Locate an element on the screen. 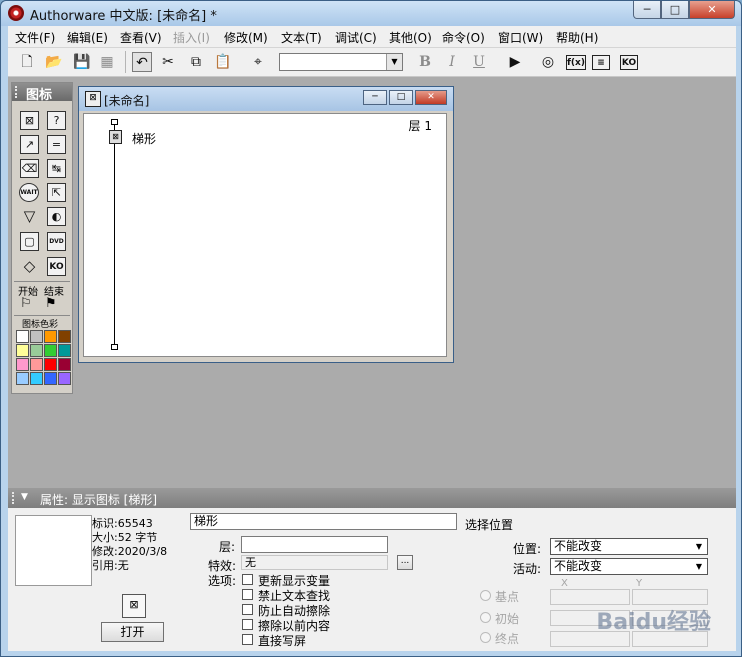 This screenshot has width=742, height=657. dvd-icon: DVD is located at coordinates (56, 241).